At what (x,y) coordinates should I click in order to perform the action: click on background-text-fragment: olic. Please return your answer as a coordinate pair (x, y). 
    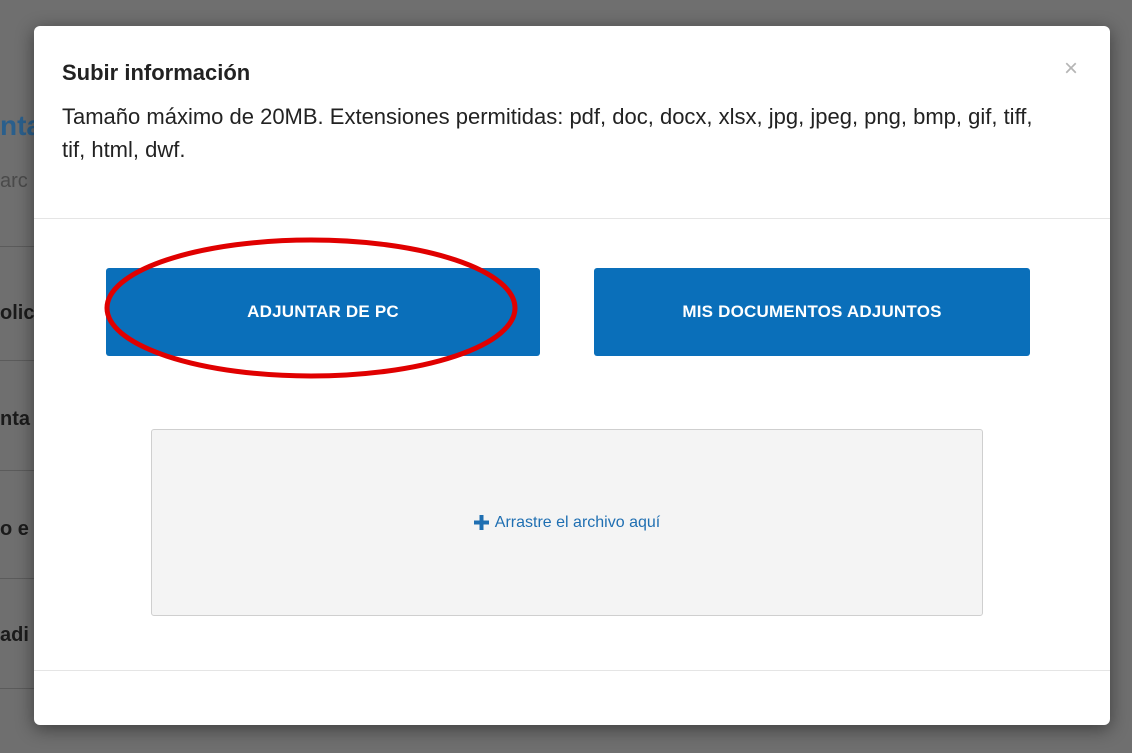
    Looking at the image, I should click on (17, 313).